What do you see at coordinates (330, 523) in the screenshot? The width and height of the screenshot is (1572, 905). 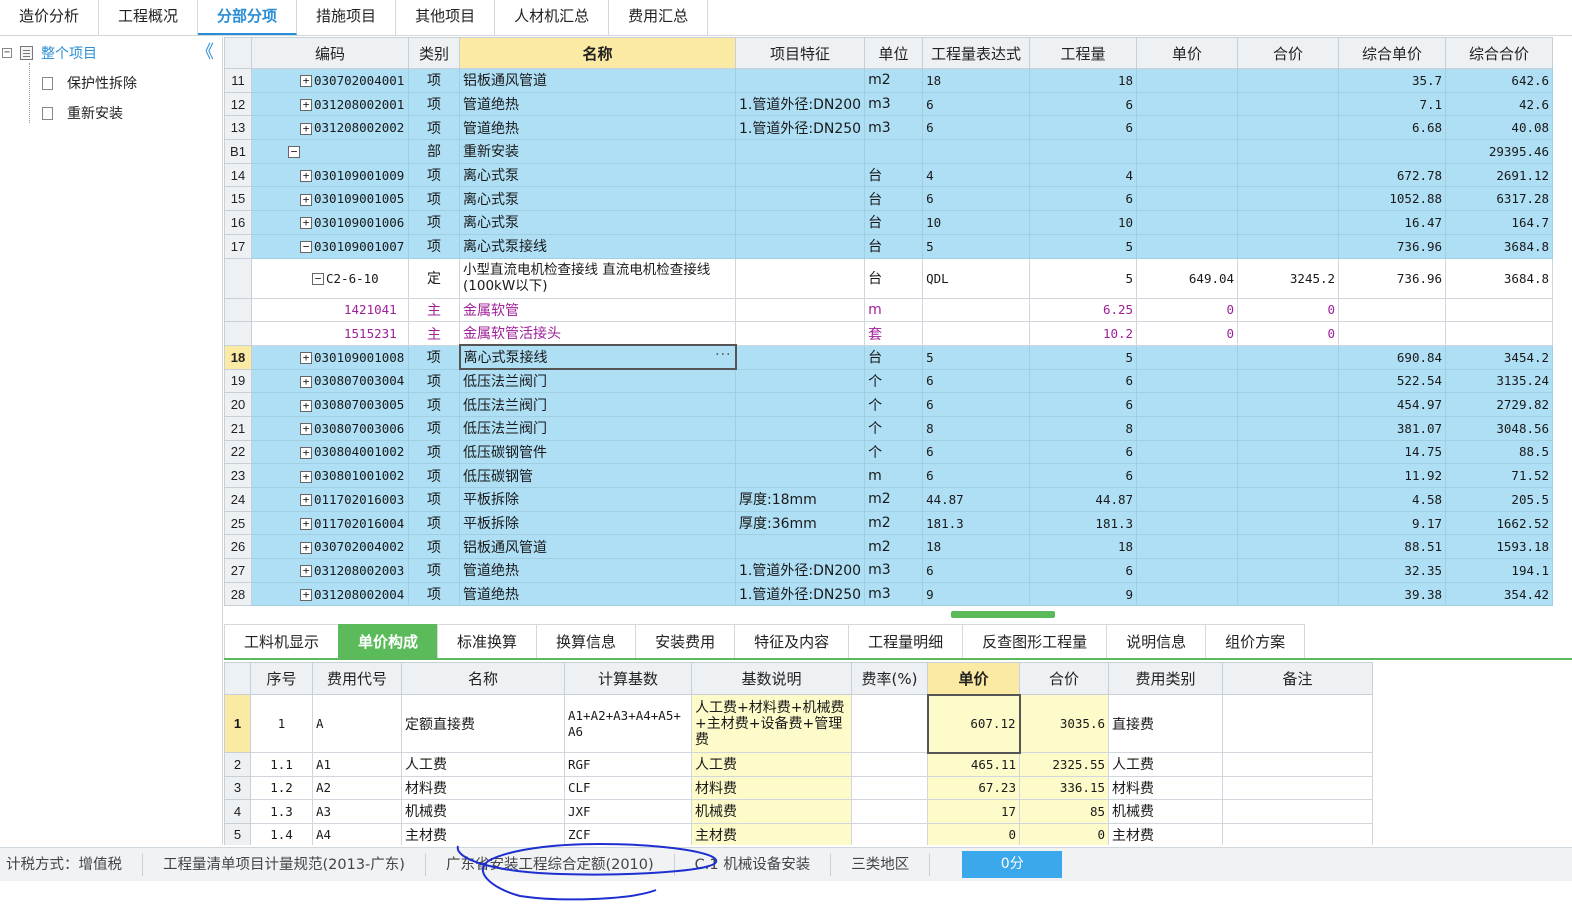 I see `cell-code: +011702016004` at bounding box center [330, 523].